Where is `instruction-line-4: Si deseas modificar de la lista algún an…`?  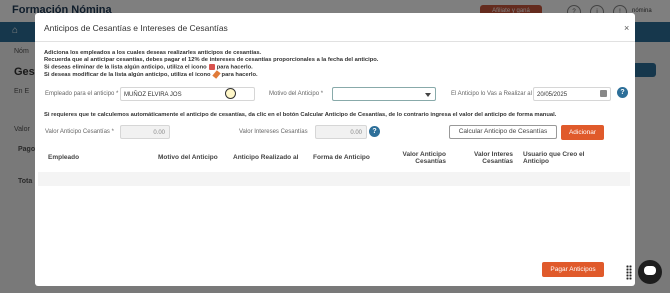
instruction-line-4: Si deseas modificar de la lista algún an… is located at coordinates (151, 74).